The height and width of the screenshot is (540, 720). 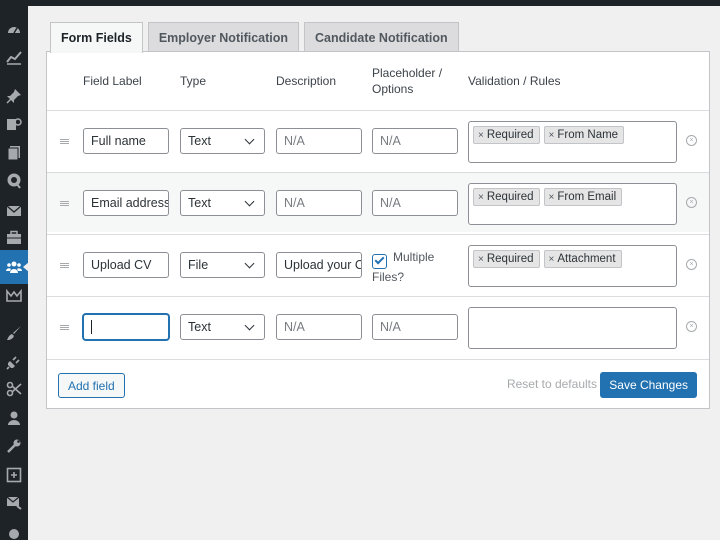 What do you see at coordinates (381, 37) in the screenshot?
I see `tab-candidate-notification: Candidate Notification` at bounding box center [381, 37].